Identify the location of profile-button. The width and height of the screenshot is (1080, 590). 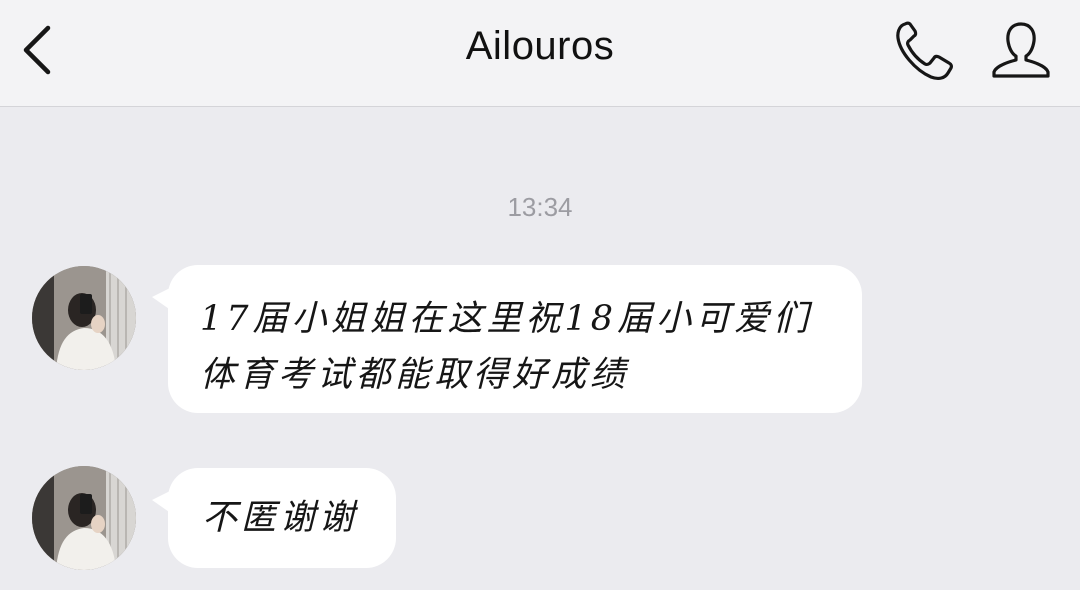
(1021, 50).